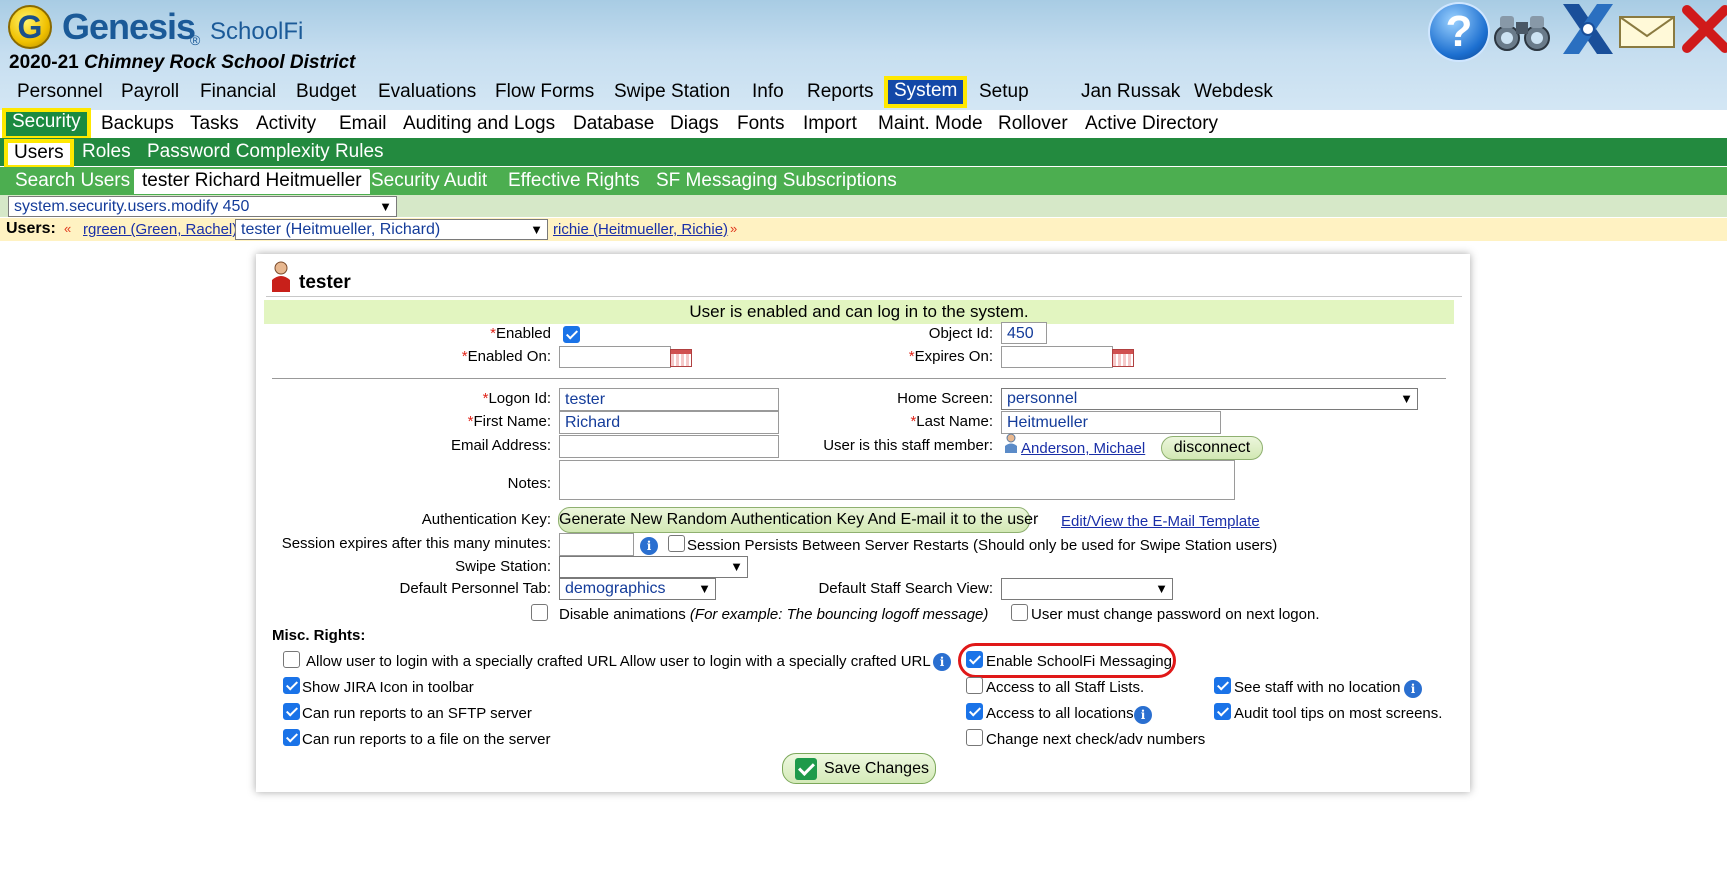  What do you see at coordinates (1096, 739) in the screenshot?
I see `change-check-numbers-label: Change next check/adv numbers` at bounding box center [1096, 739].